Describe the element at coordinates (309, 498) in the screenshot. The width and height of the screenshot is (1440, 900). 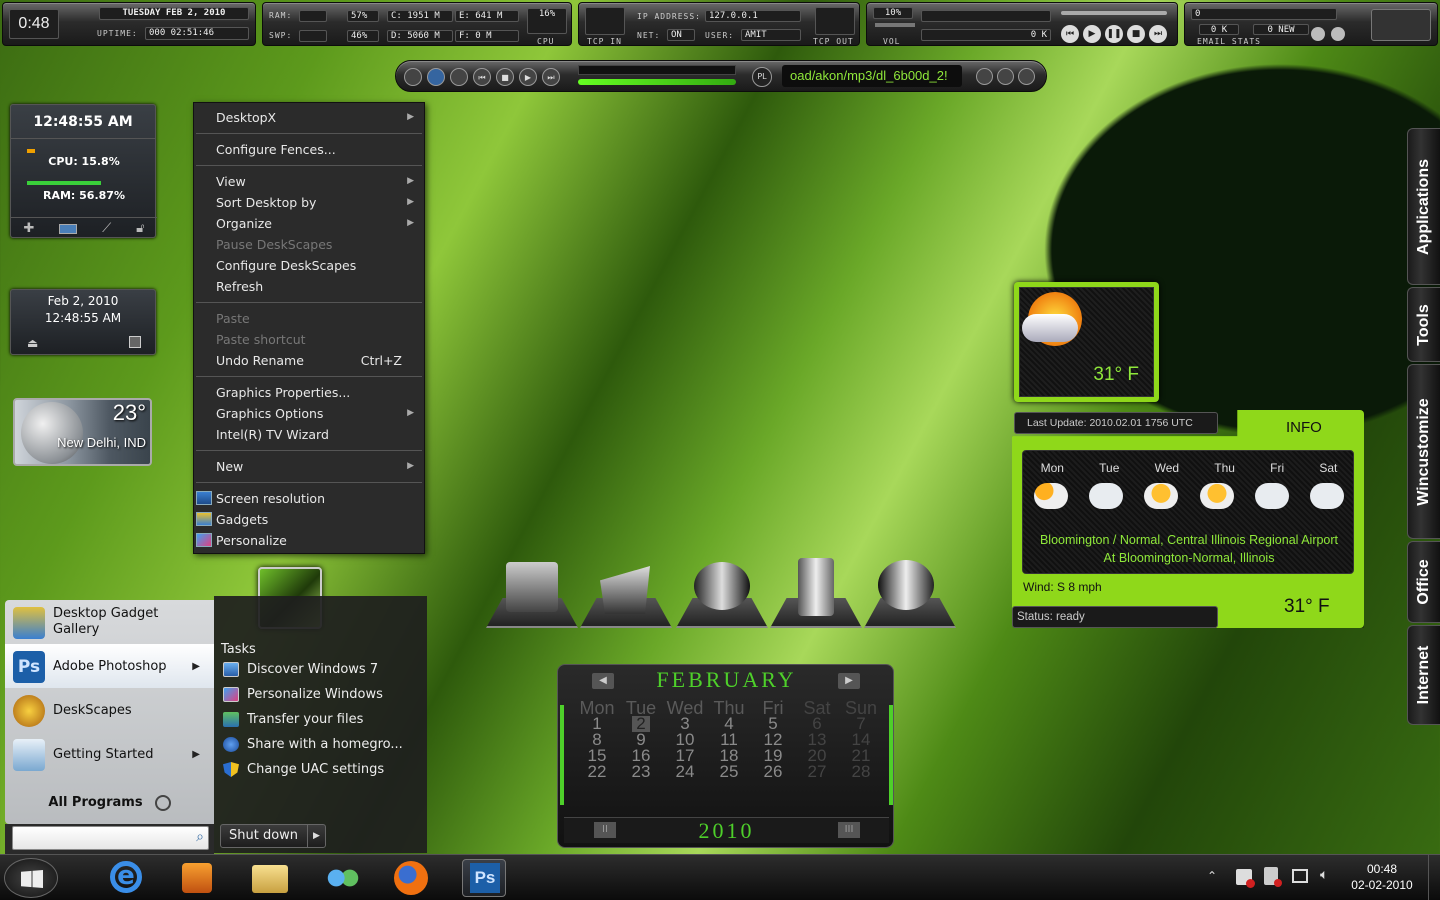
I see `menu-screen-resolution: Screen resolution` at that location.